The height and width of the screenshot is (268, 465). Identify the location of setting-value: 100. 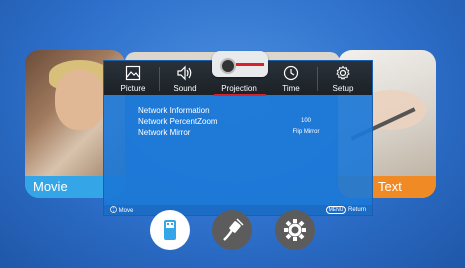
(305, 121).